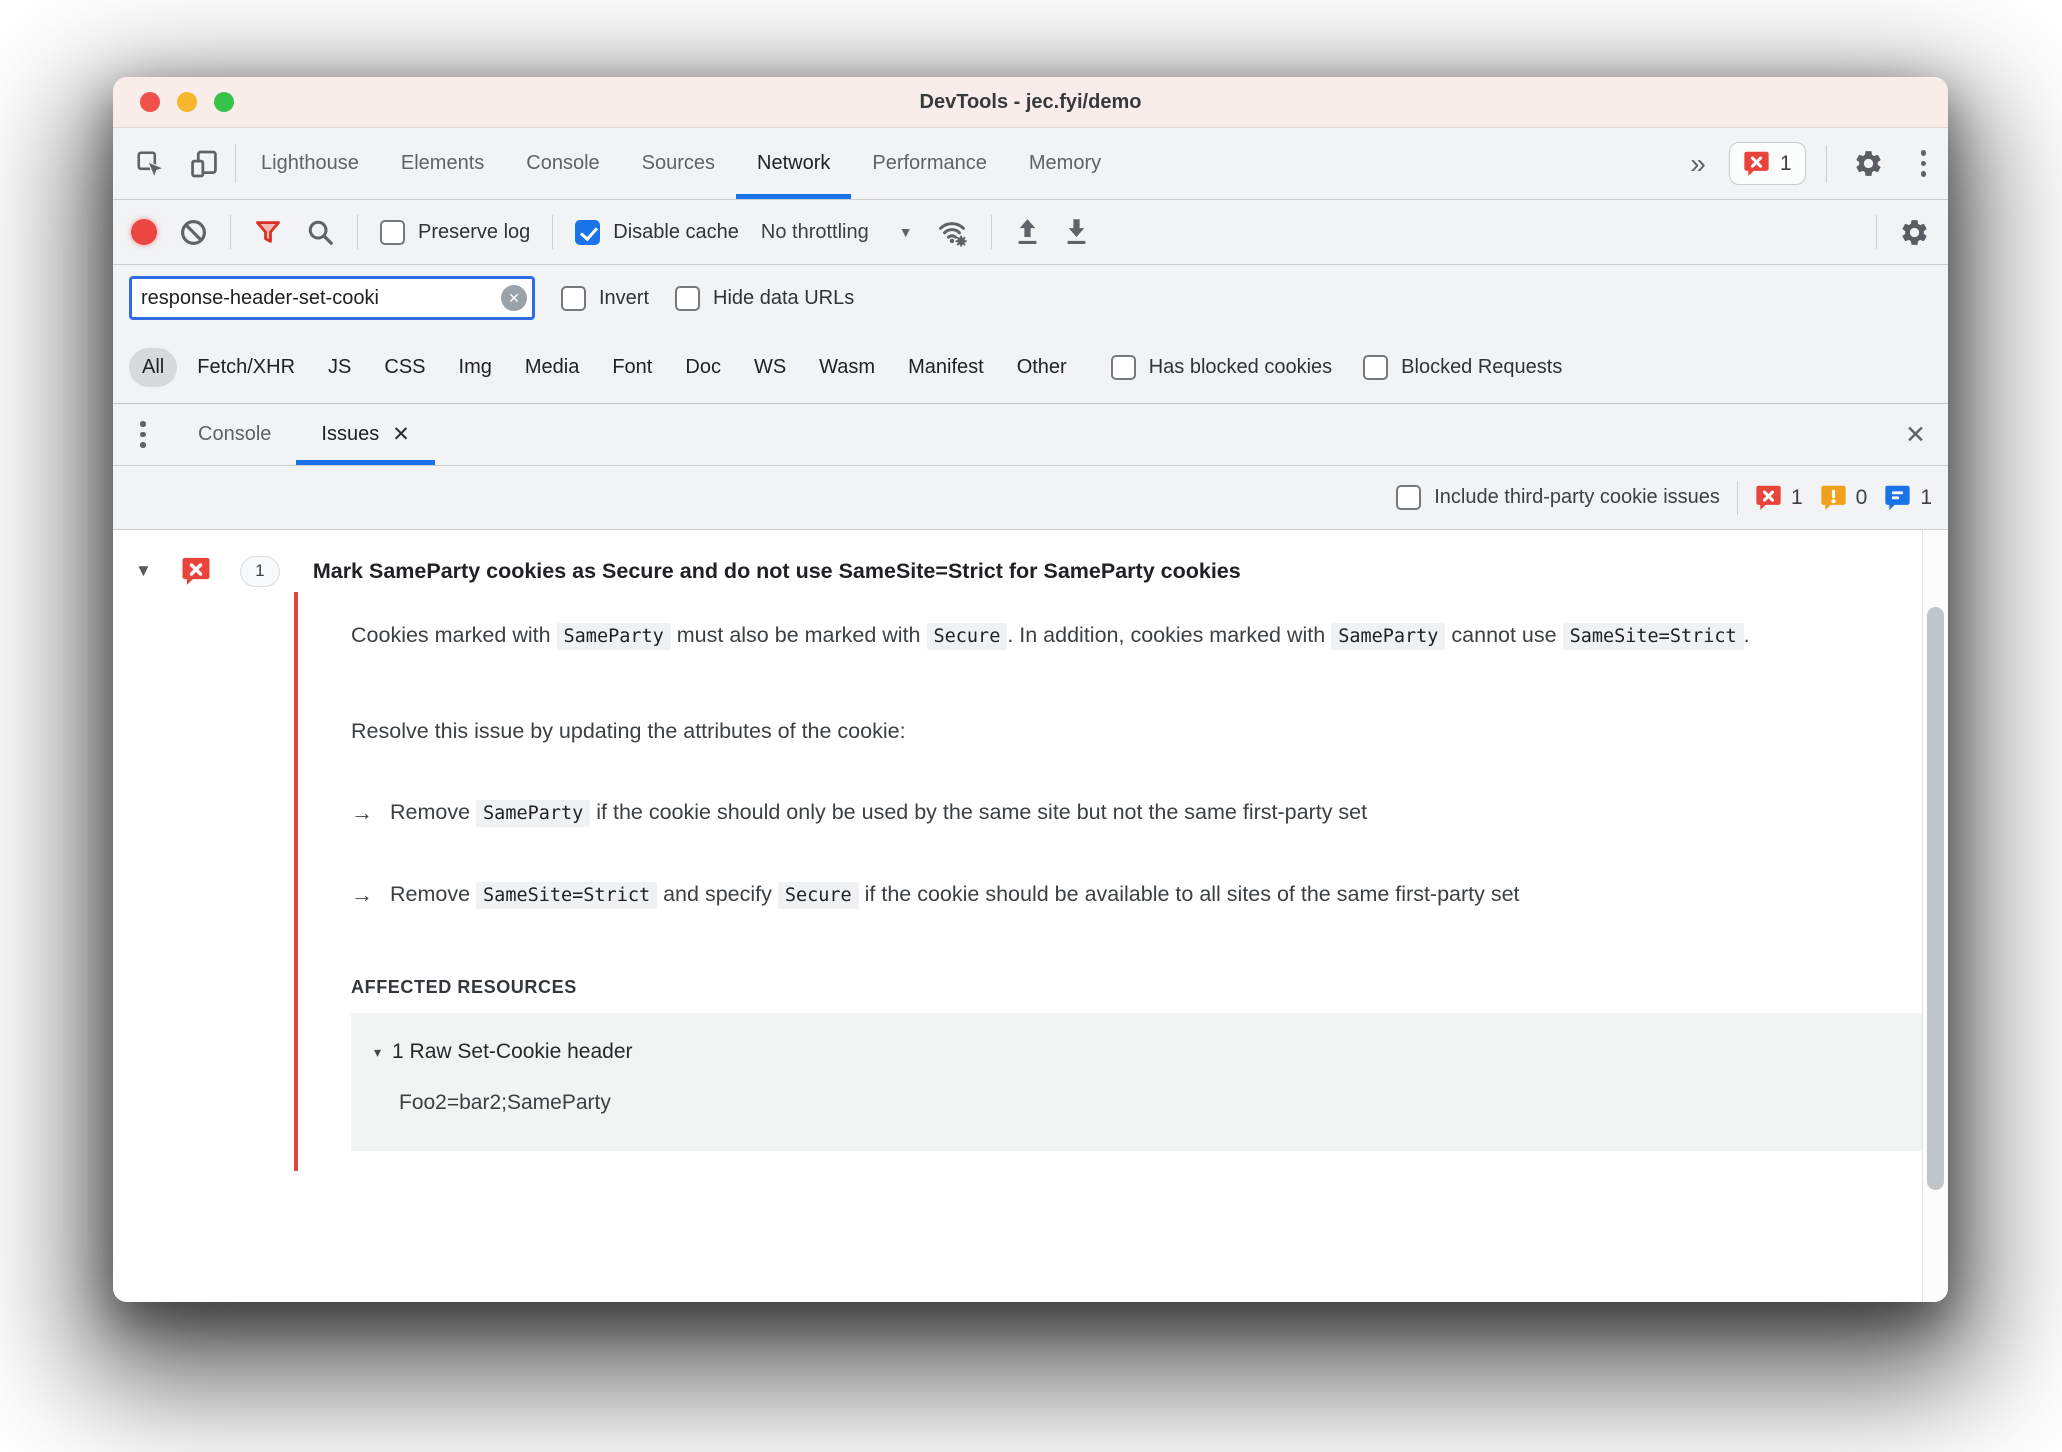 This screenshot has width=2062, height=1452. I want to click on network-conditions-button, so click(952, 232).